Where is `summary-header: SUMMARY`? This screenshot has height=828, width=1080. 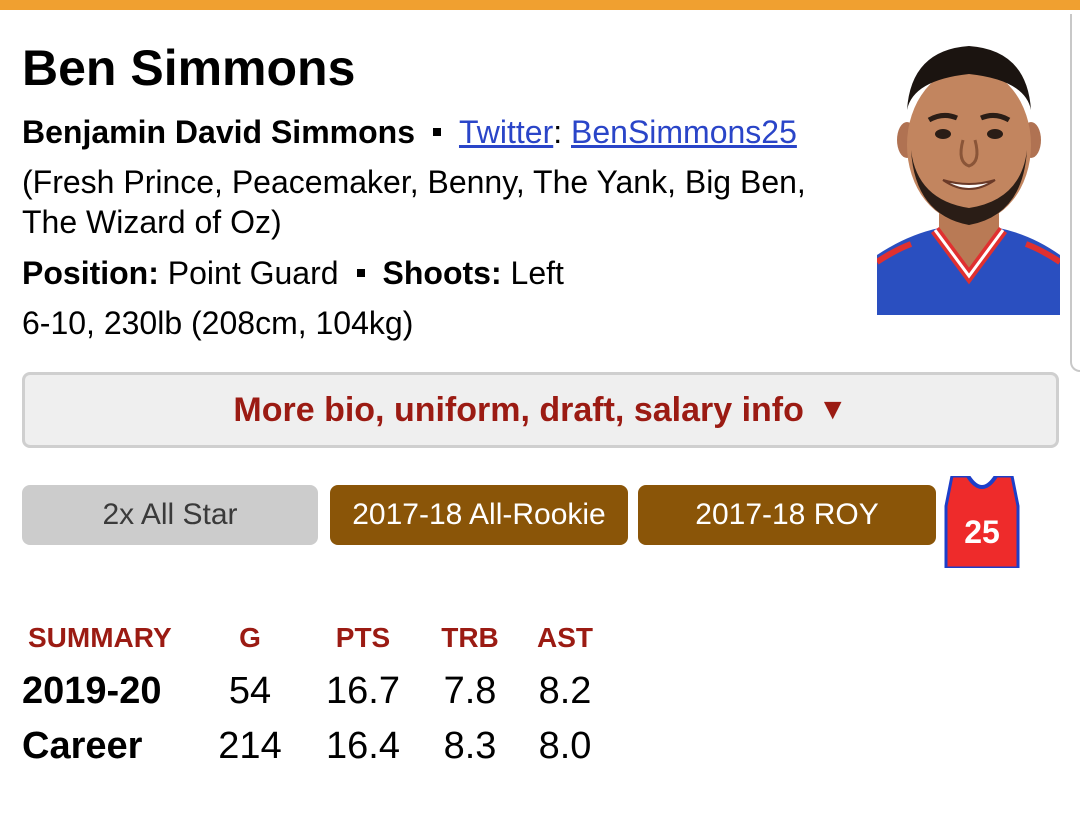 summary-header: SUMMARY is located at coordinates (100, 637).